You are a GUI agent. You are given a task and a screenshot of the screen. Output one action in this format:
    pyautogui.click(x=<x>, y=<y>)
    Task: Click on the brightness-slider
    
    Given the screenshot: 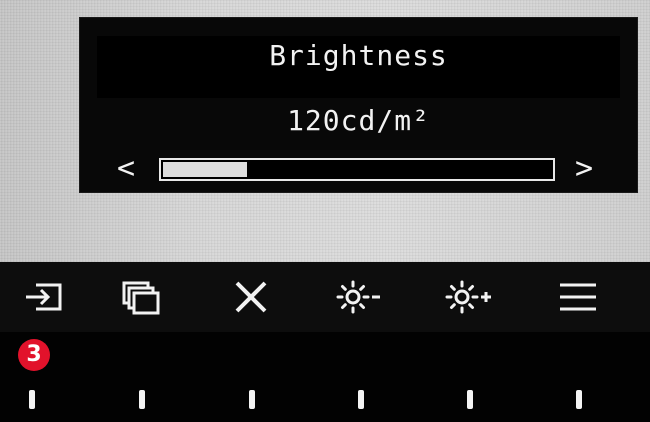 What is the action you would take?
    pyautogui.click(x=357, y=169)
    